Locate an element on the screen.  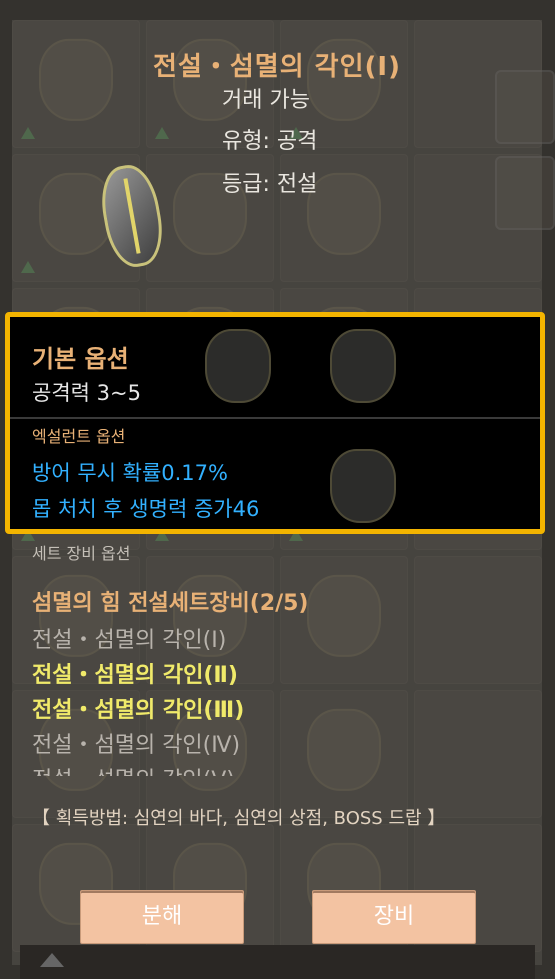
set-options-title: 세트 장비 옵션 is located at coordinates (81, 553).